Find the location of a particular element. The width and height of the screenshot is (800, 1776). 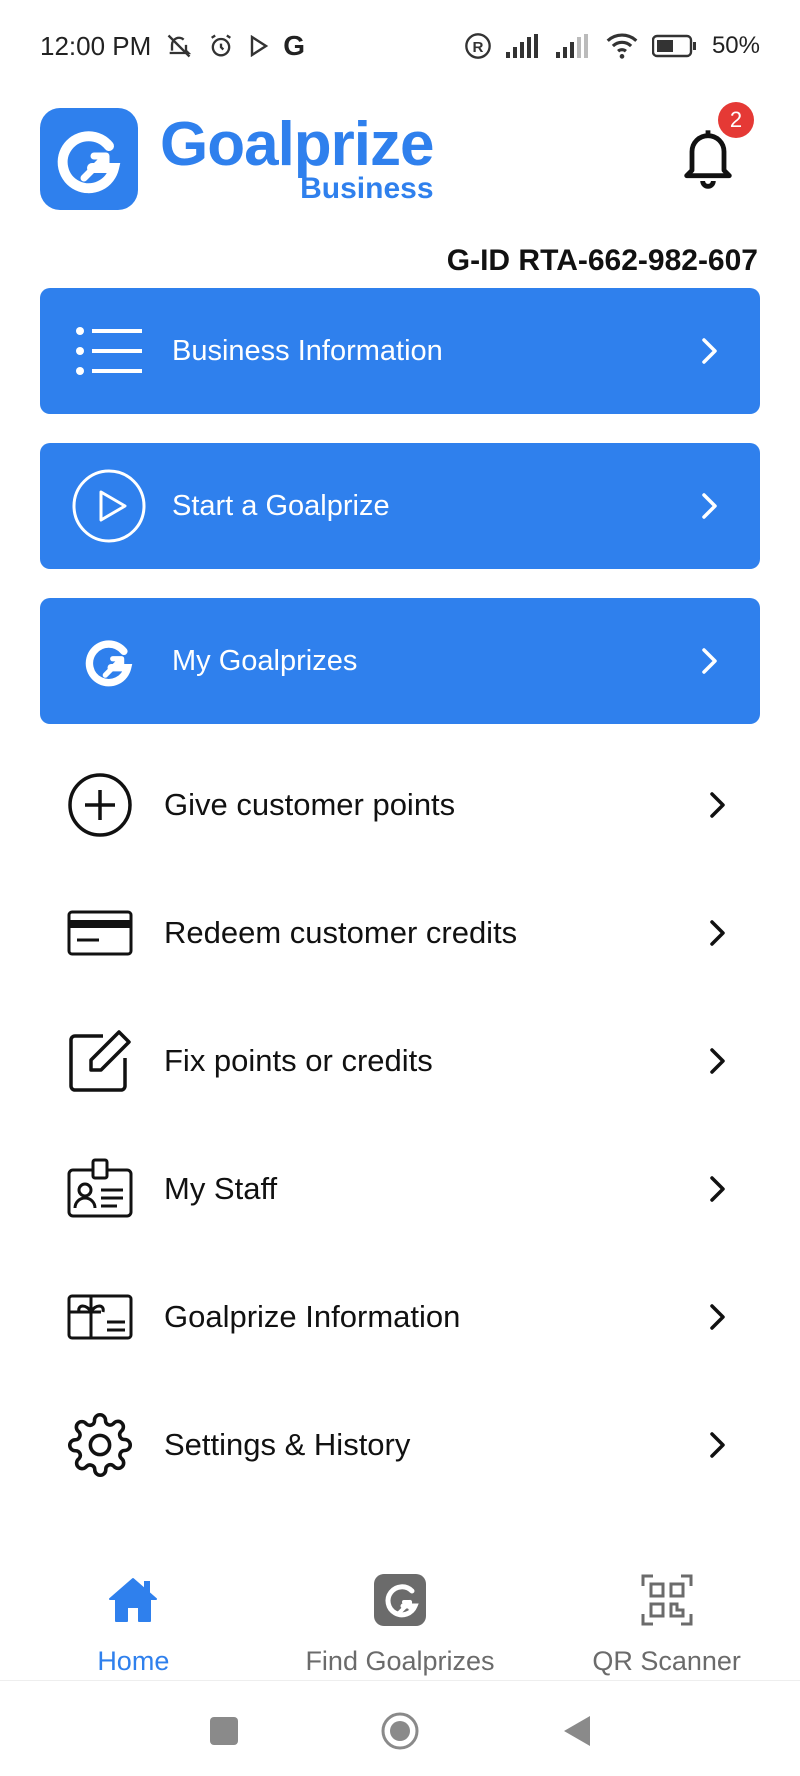

business-information-button: Business Information is located at coordinates (400, 351).